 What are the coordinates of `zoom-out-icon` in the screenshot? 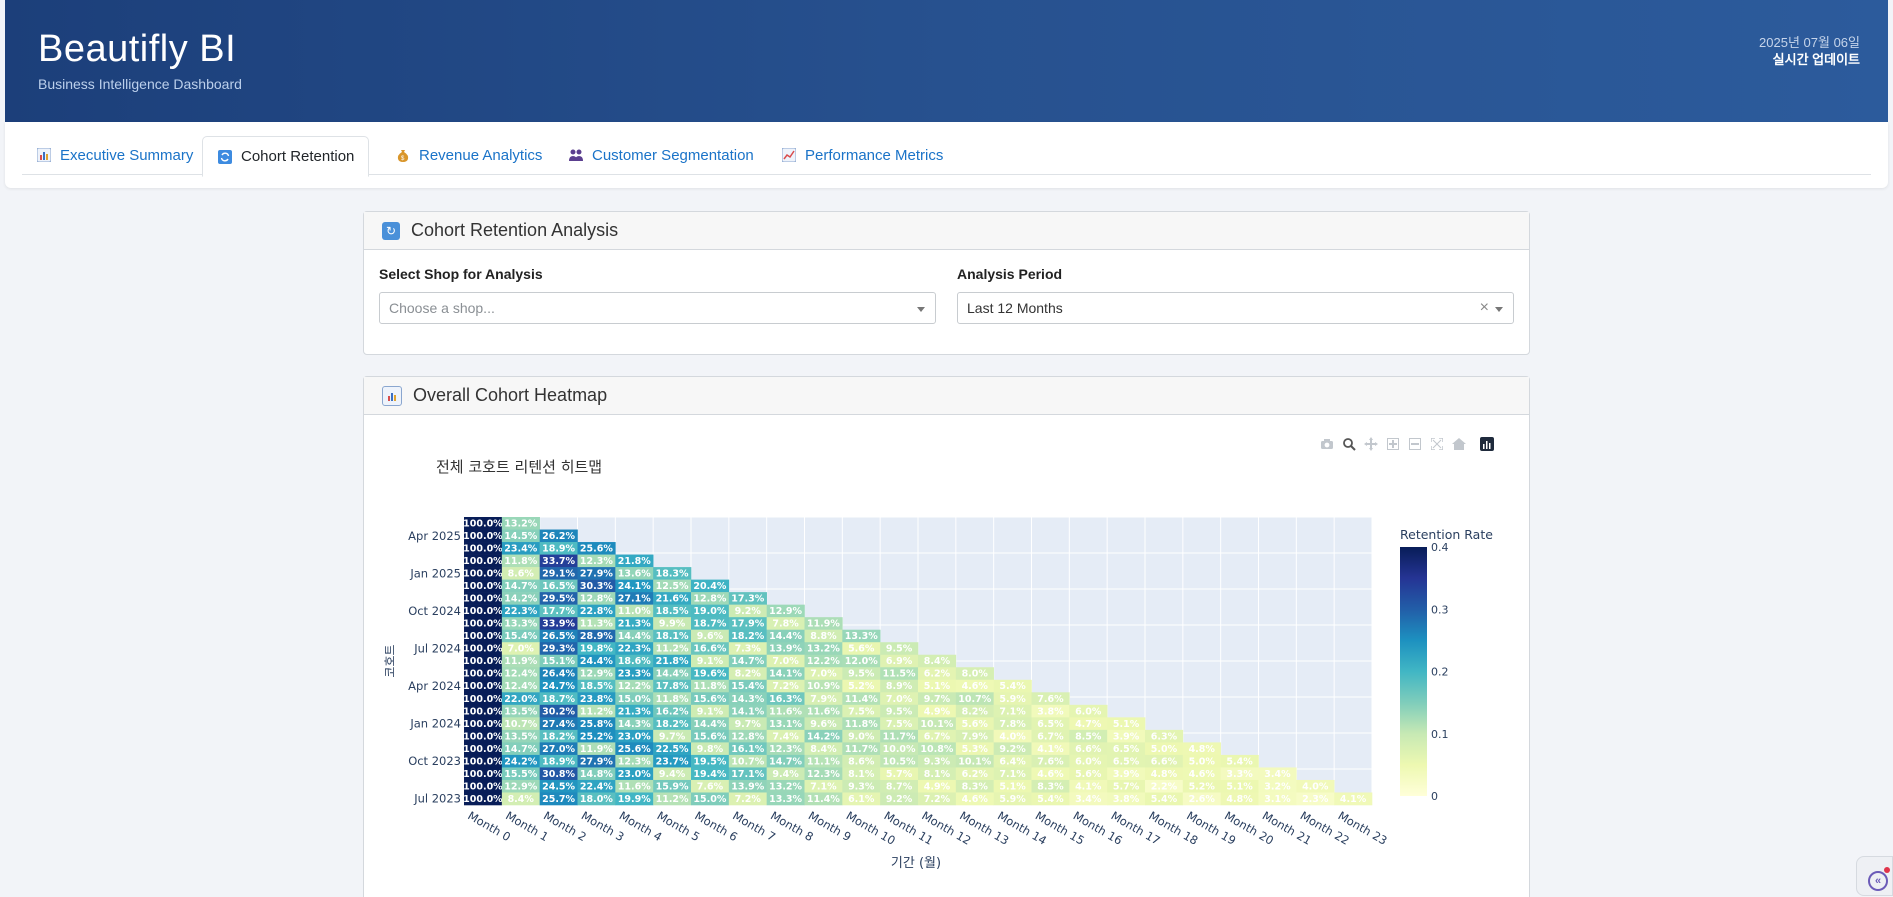 It's located at (1415, 444).